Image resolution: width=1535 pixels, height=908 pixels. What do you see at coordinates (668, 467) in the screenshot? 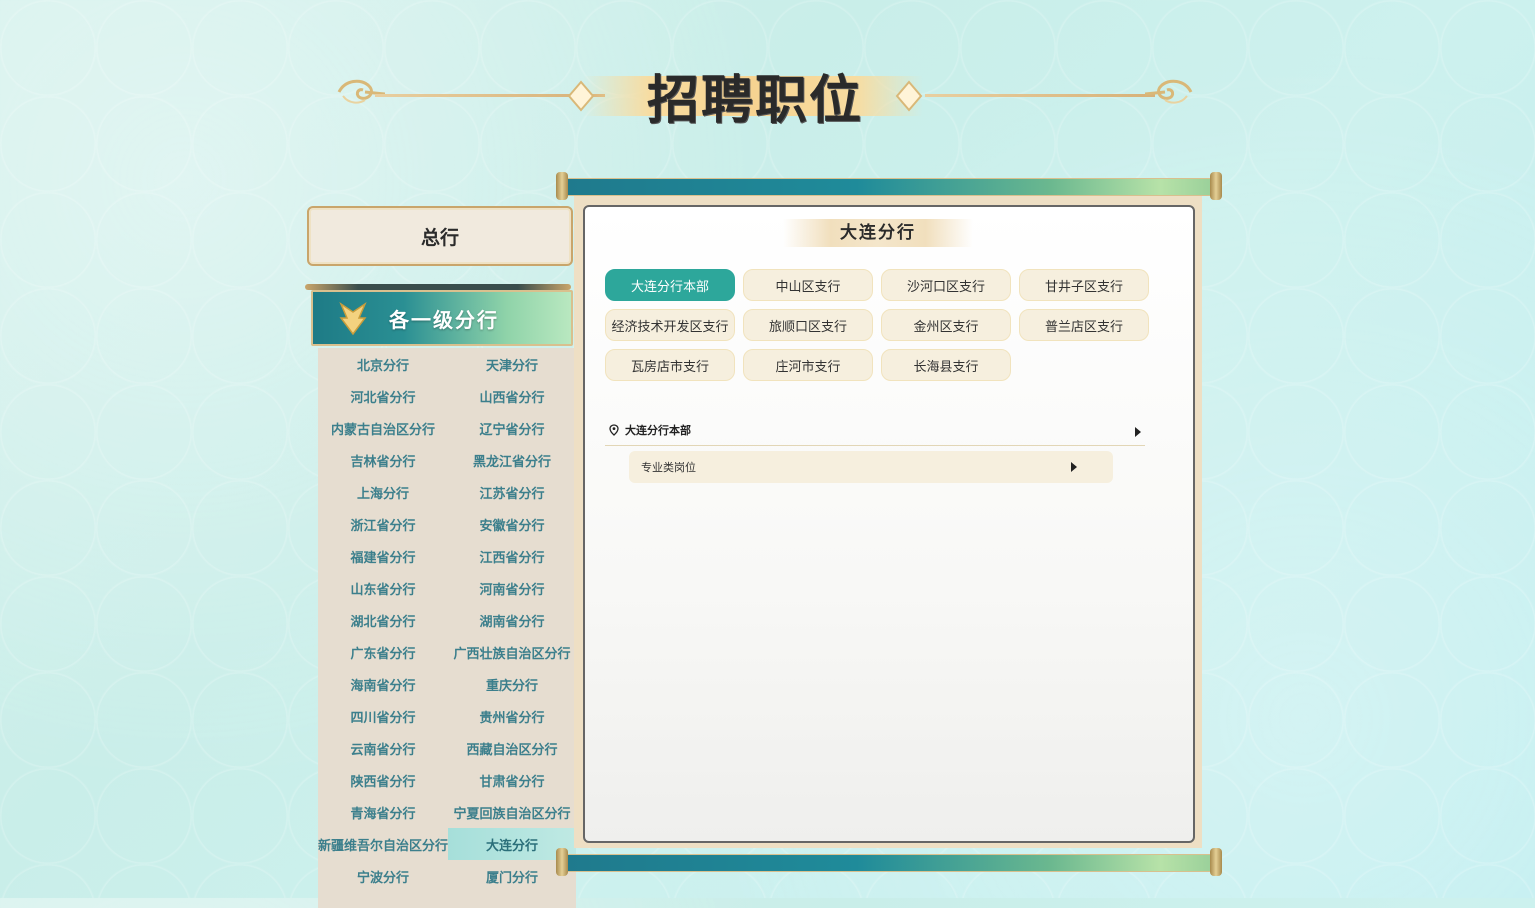
I see `category-label: 专业类岗位` at bounding box center [668, 467].